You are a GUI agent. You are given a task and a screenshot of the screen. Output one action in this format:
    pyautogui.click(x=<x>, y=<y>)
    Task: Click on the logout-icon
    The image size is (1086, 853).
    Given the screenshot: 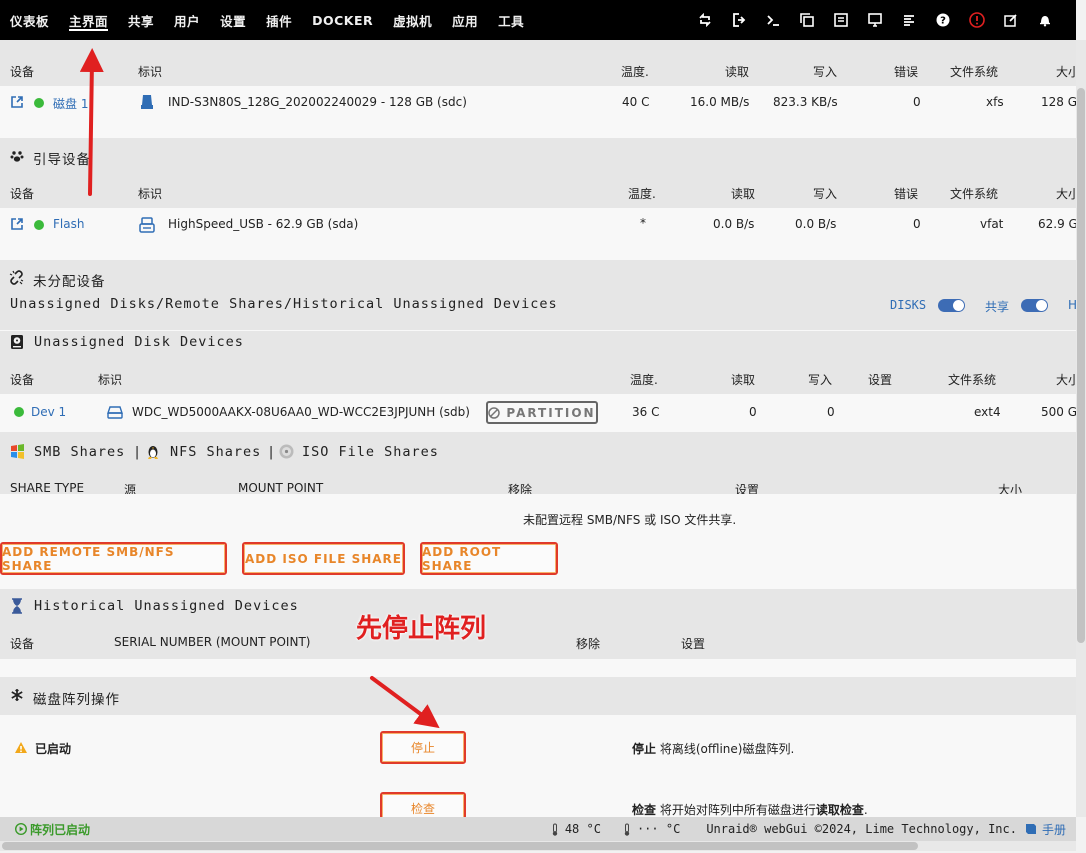 What is the action you would take?
    pyautogui.click(x=739, y=20)
    